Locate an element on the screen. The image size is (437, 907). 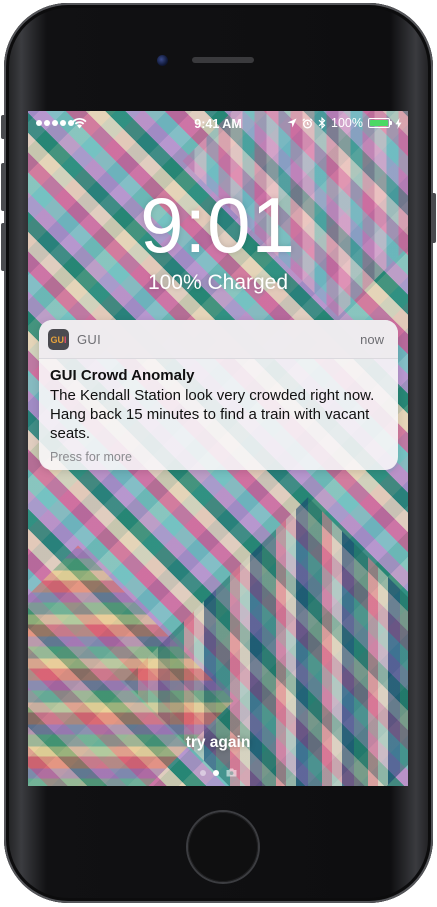
charge-status: 100% Charged is located at coordinates (218, 282).